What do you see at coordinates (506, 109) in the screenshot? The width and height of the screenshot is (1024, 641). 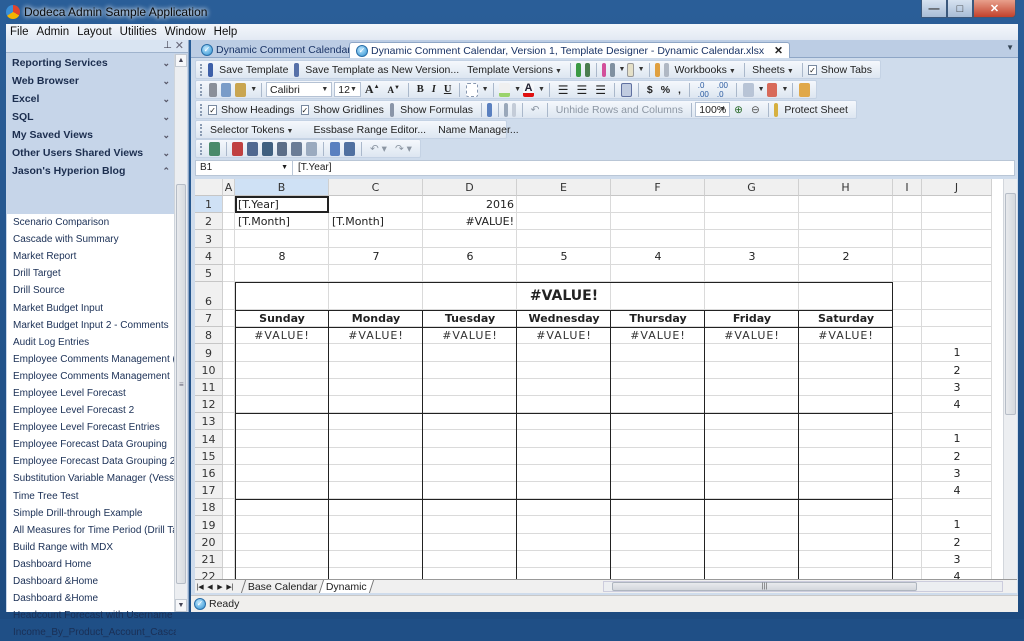 I see `insert-column-icon` at bounding box center [506, 109].